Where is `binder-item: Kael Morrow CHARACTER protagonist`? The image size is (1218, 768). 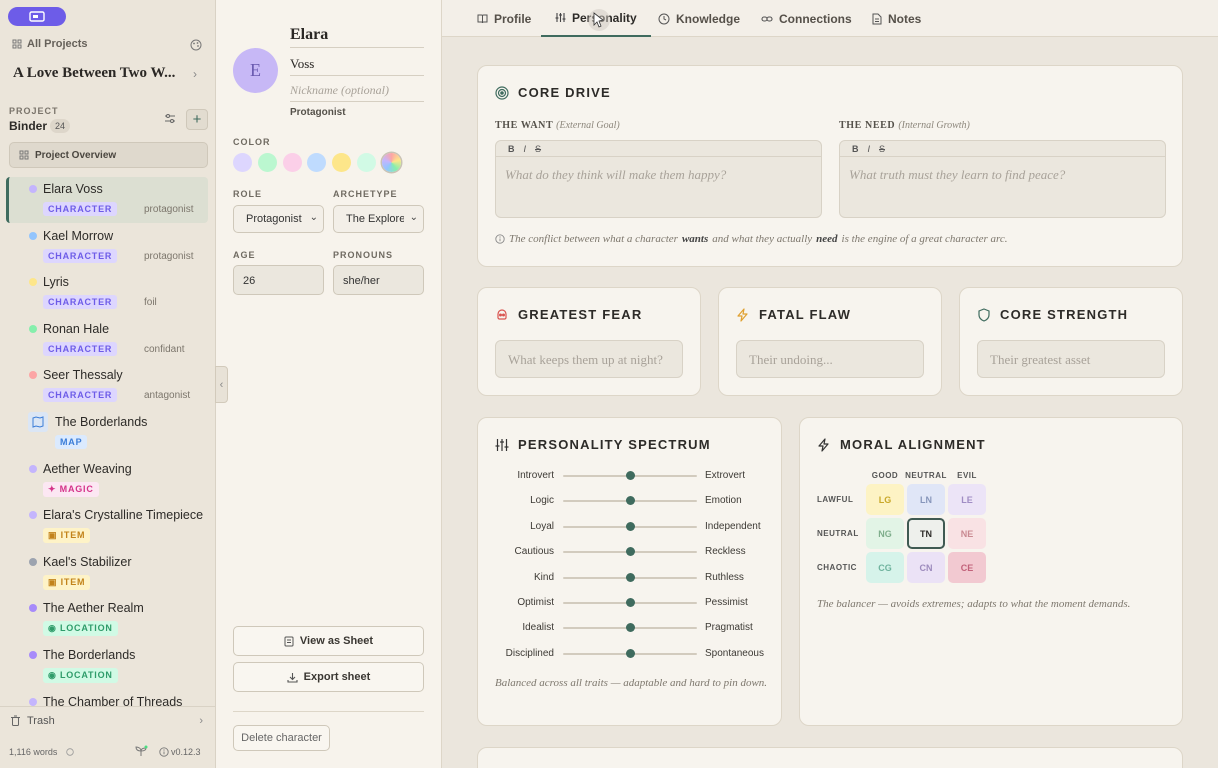
binder-item: Kael Morrow CHARACTER protagonist is located at coordinates (107, 247).